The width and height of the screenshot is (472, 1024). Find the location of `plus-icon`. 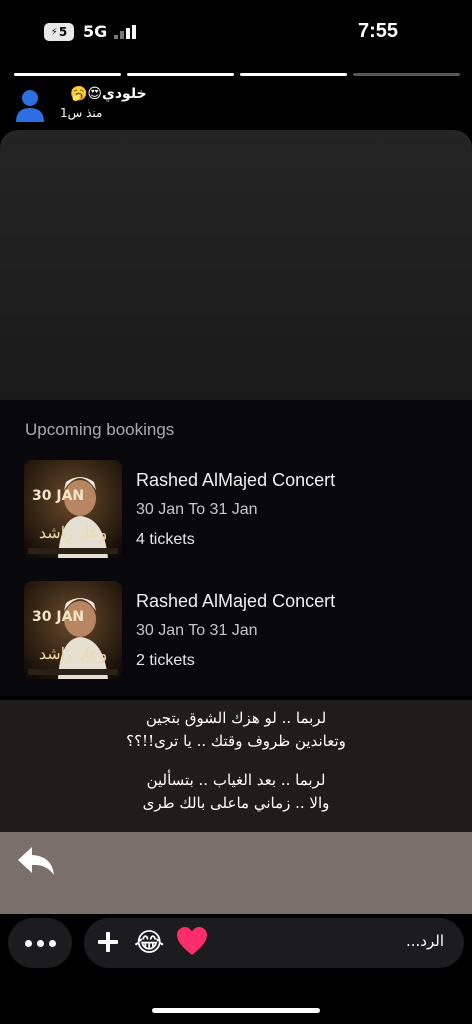

plus-icon is located at coordinates (108, 942).